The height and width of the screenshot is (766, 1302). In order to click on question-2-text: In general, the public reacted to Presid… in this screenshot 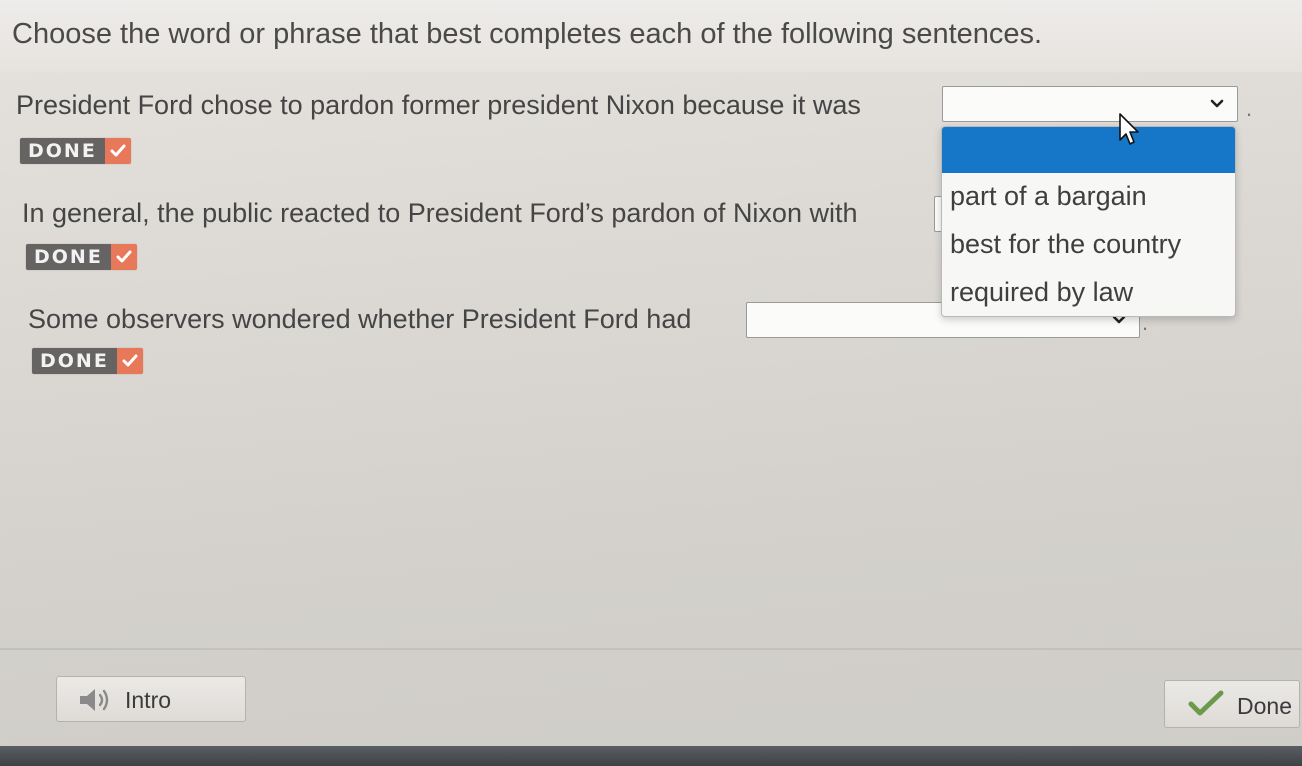, I will do `click(440, 213)`.